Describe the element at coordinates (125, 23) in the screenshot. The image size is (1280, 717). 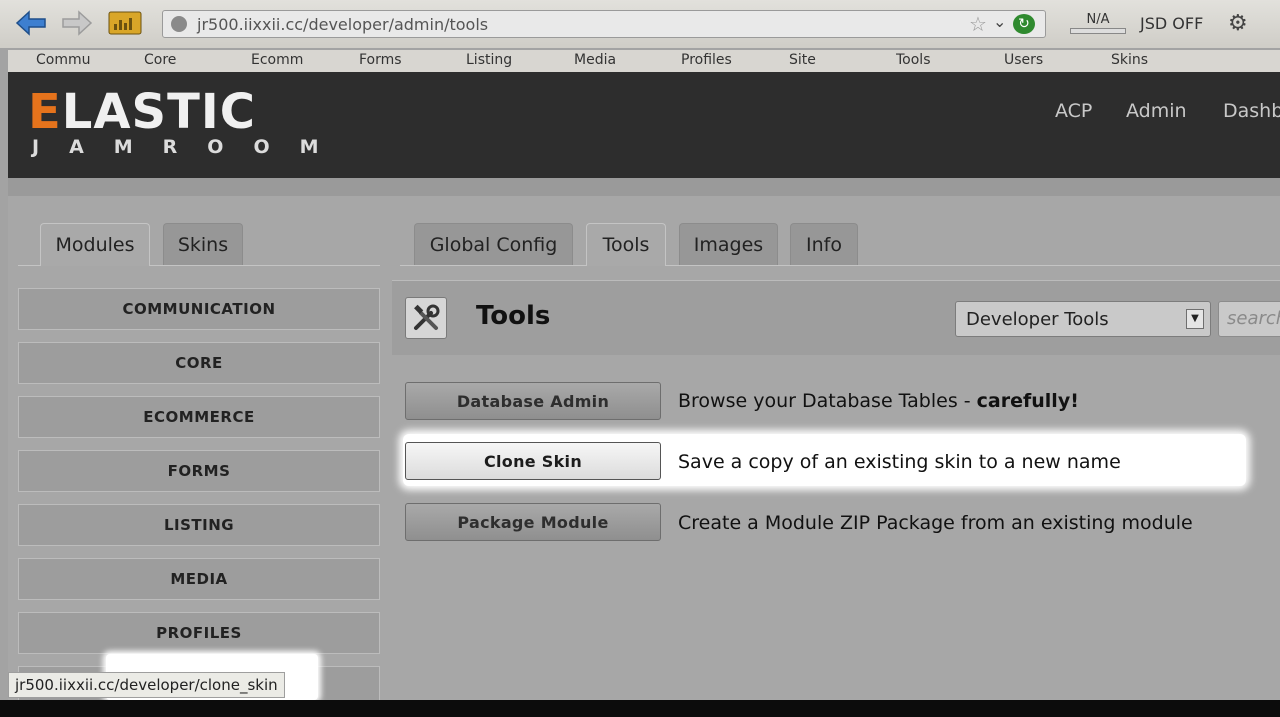
I see `dashboard-icon` at that location.